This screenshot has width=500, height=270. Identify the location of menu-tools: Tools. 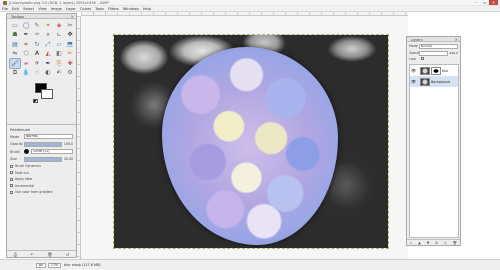
(99, 9).